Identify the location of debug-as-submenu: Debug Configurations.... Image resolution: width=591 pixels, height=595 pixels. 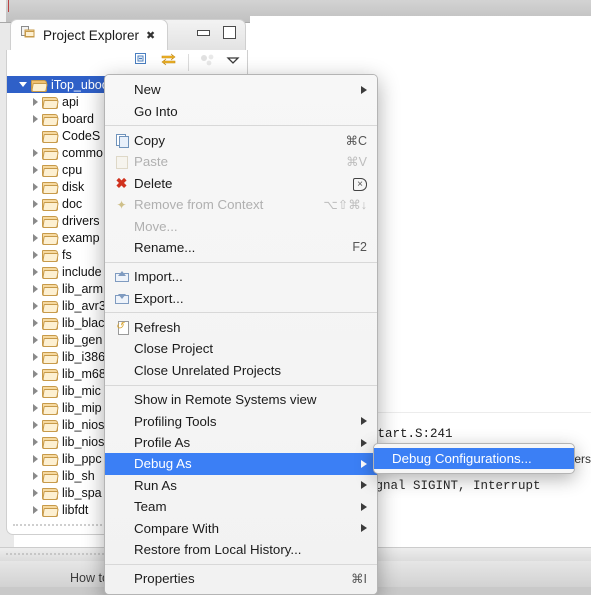
(474, 459).